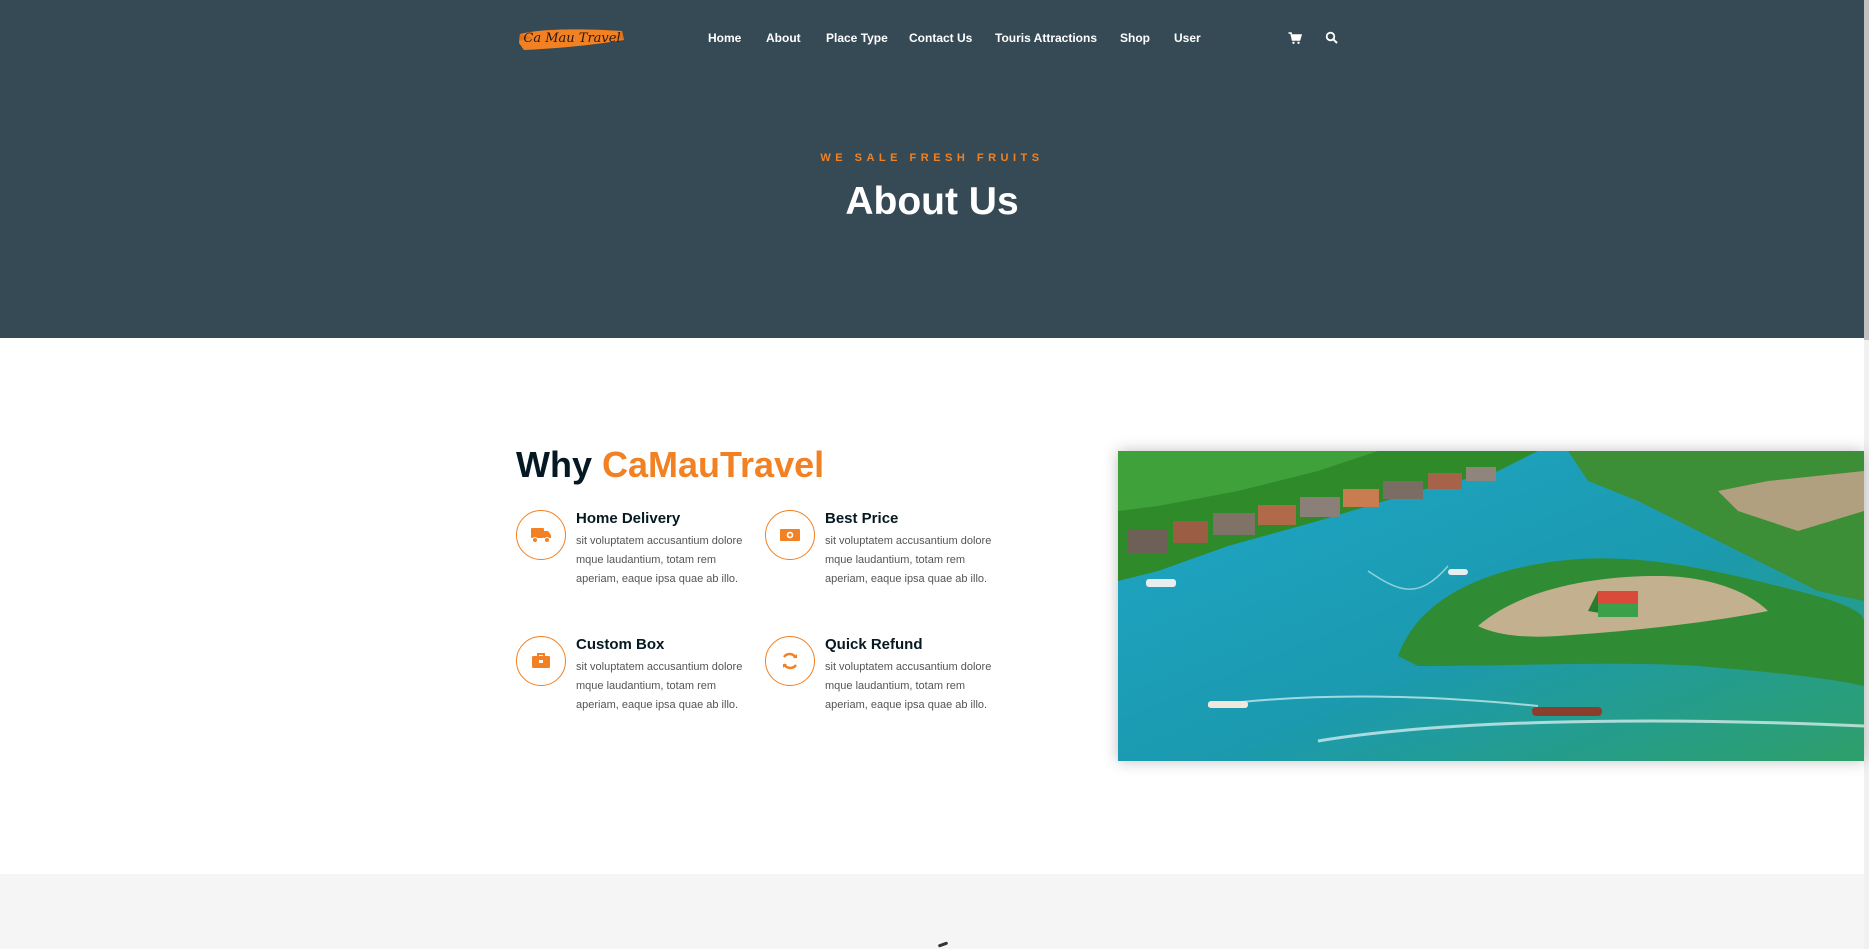 The height and width of the screenshot is (949, 1869). What do you see at coordinates (1295, 38) in the screenshot?
I see `cart-icon` at bounding box center [1295, 38].